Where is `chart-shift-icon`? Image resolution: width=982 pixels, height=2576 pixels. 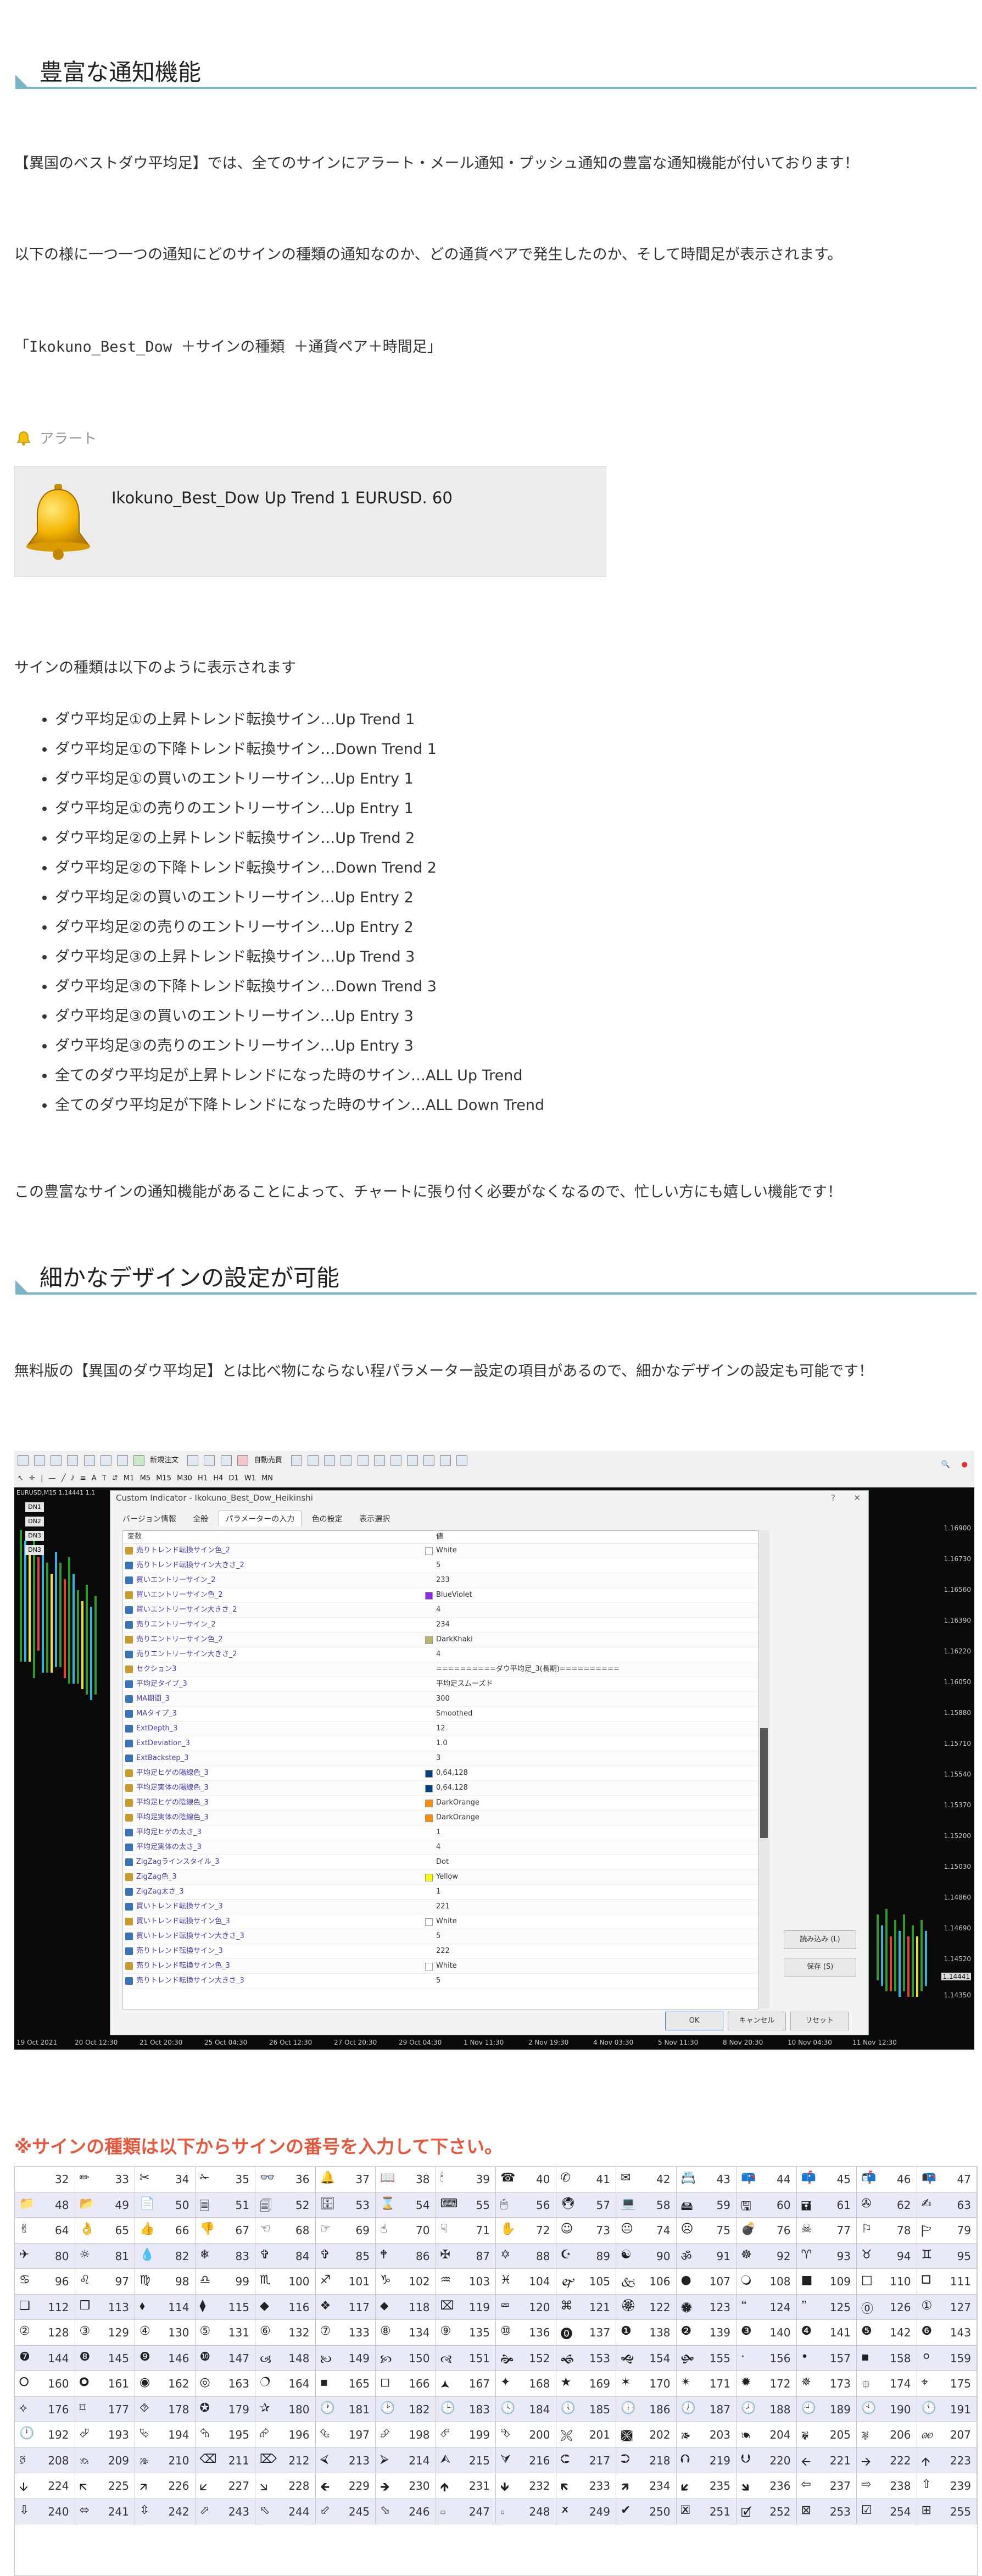
chart-shift-icon is located at coordinates (412, 1461).